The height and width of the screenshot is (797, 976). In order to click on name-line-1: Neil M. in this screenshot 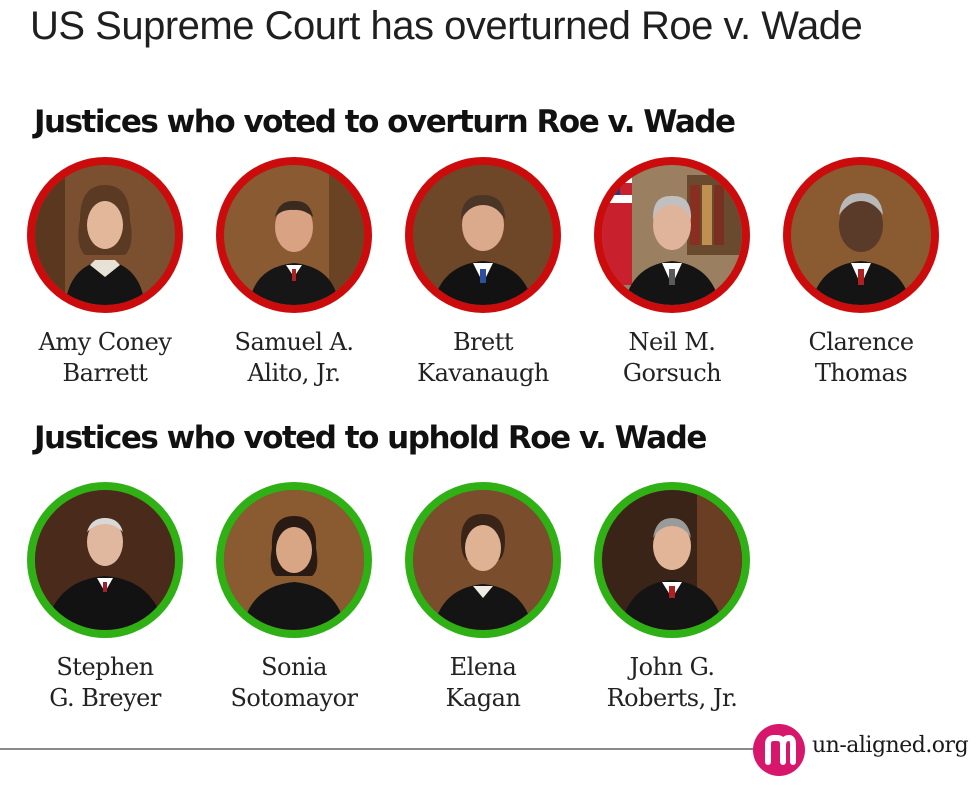, I will do `click(672, 342)`.